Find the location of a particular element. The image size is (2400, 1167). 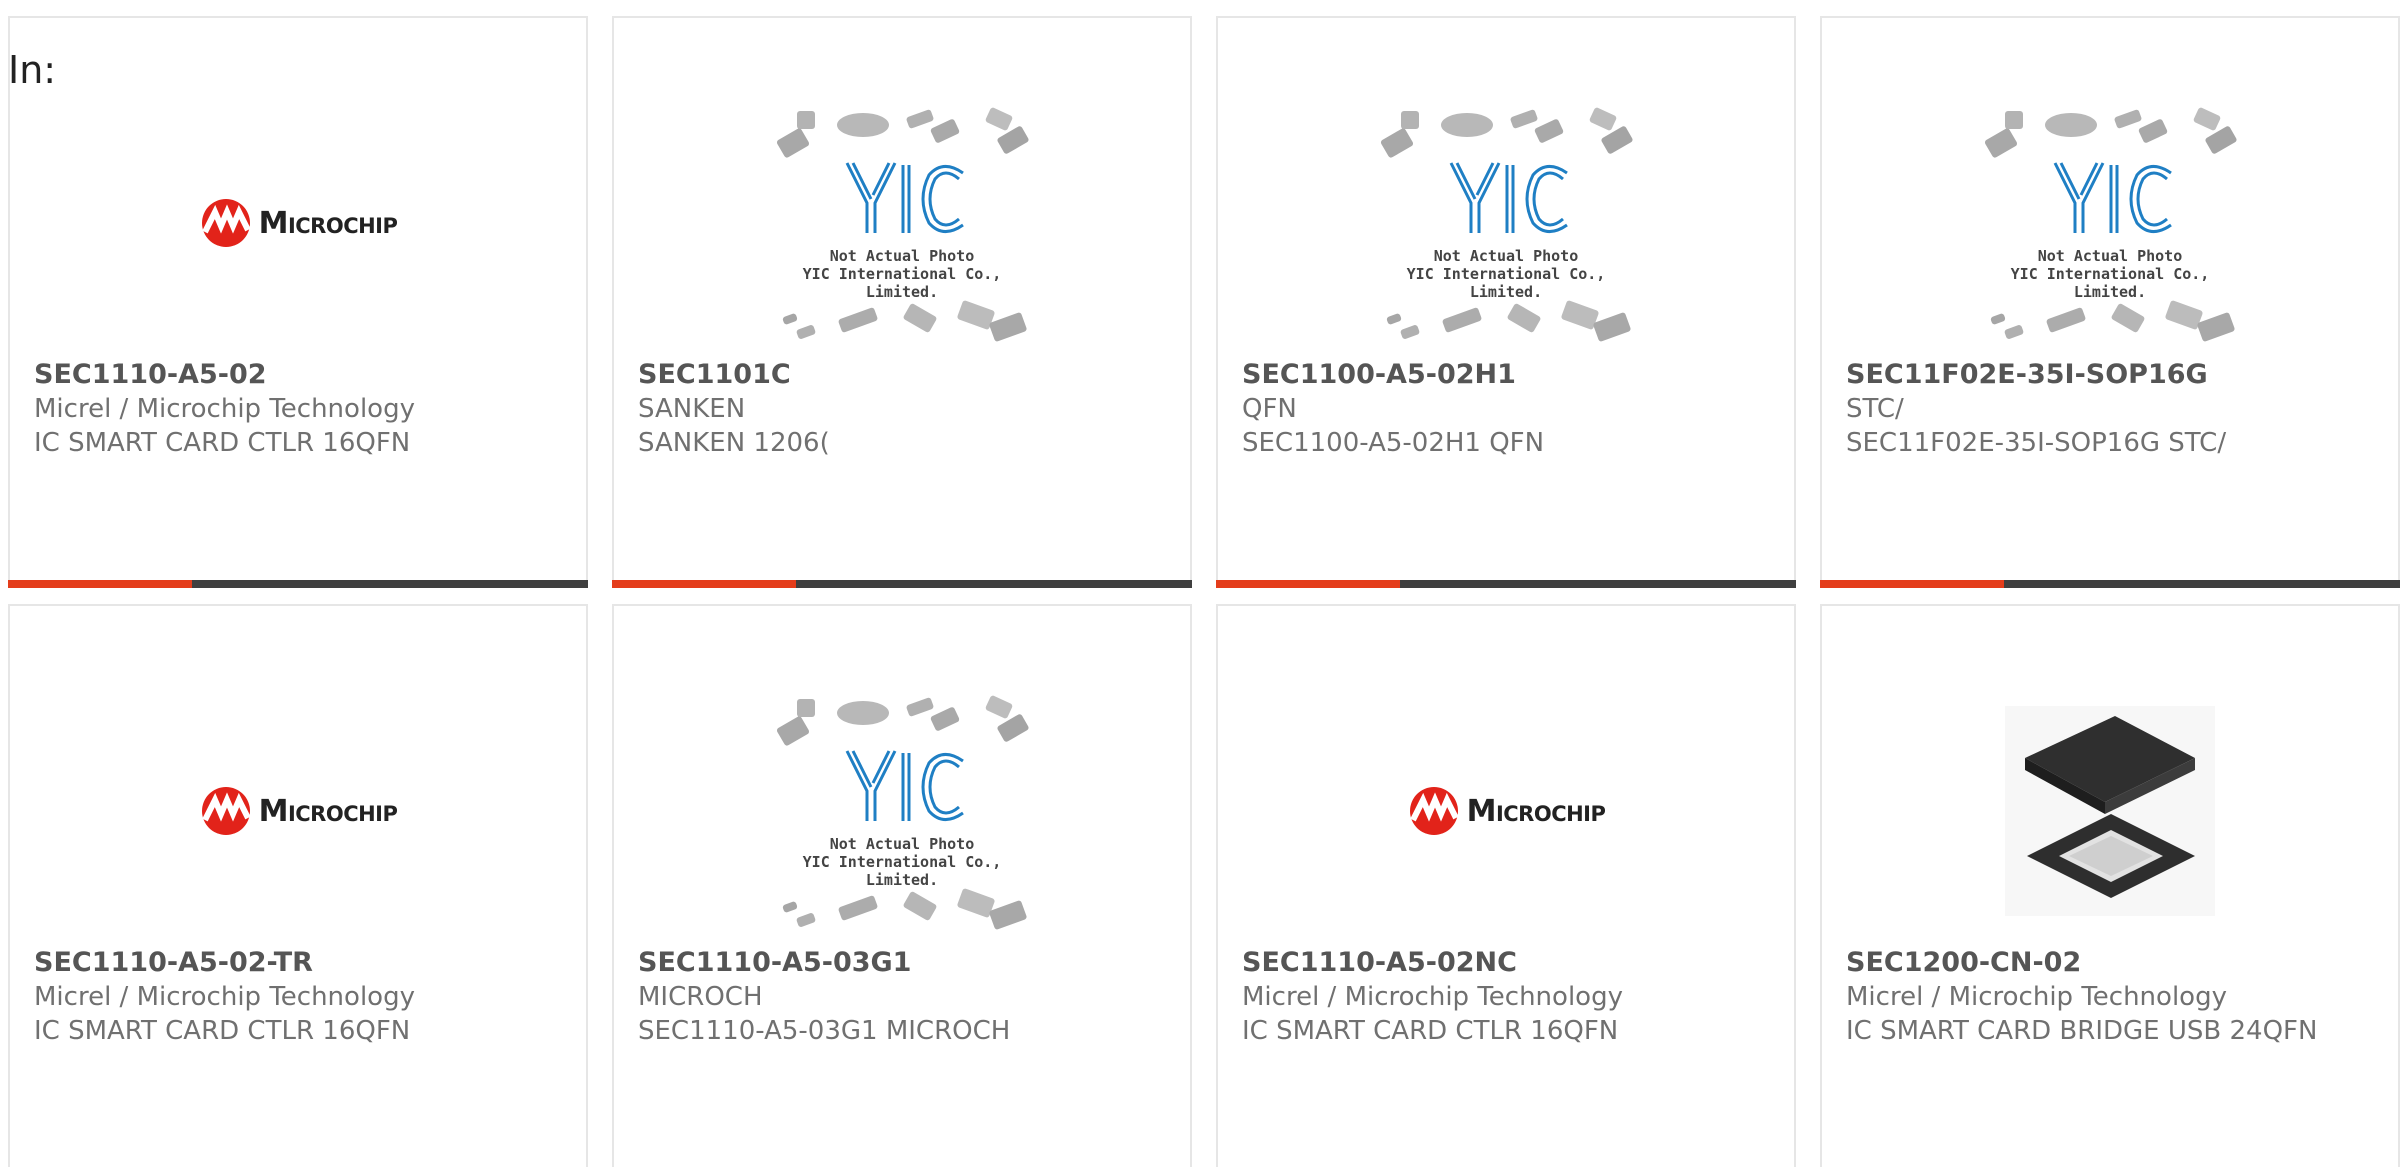

part-number: SEC1110-A5-02-TR is located at coordinates (298, 963).